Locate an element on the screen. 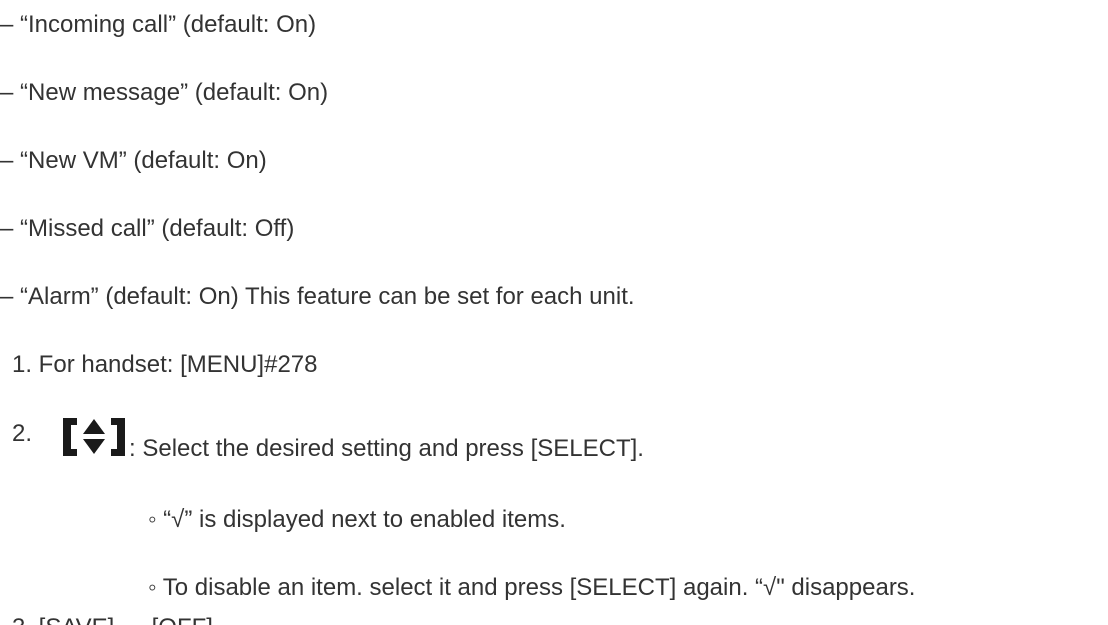 The height and width of the screenshot is (625, 1108). list-item-new-vm: – “New VM” (default: On) is located at coordinates (133, 160).